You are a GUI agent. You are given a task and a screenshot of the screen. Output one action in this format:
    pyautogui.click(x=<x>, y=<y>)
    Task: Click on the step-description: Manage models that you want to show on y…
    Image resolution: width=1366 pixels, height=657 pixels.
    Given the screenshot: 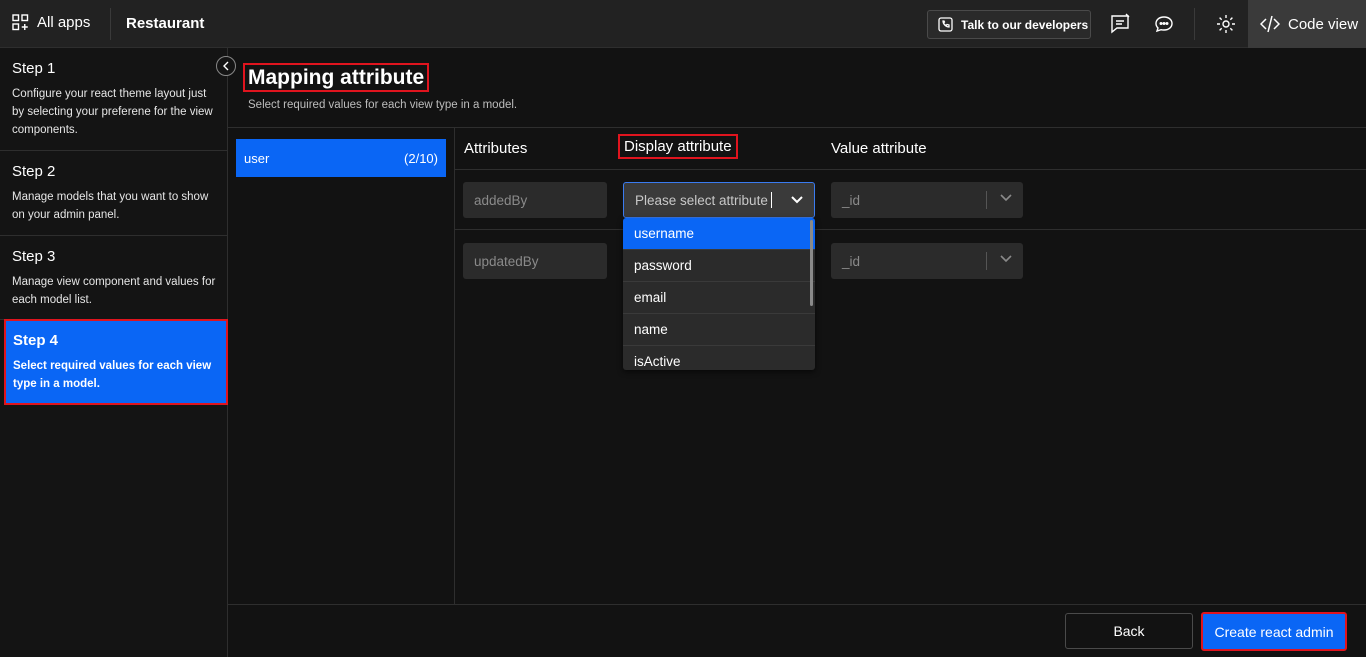 What is the action you would take?
    pyautogui.click(x=110, y=206)
    